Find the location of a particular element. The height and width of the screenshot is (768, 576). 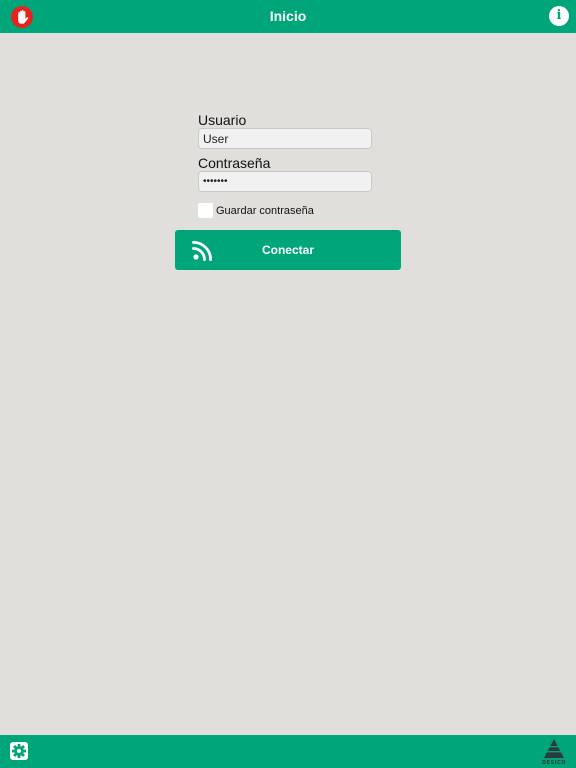

settings-button is located at coordinates (19, 751).